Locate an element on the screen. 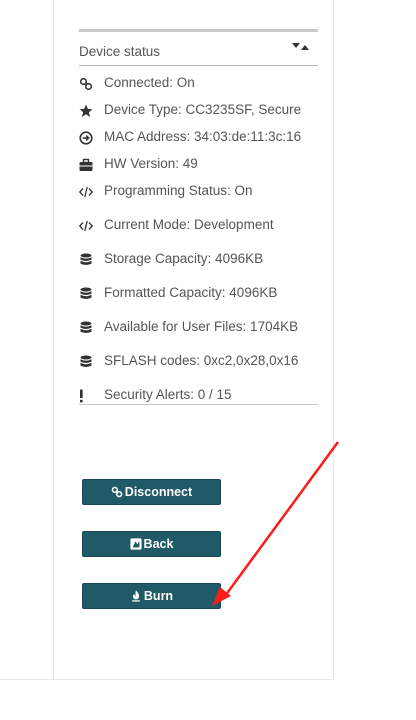 This screenshot has height=720, width=416. status-label: MAC Address: 34:03:de:11:3c:16 is located at coordinates (203, 136).